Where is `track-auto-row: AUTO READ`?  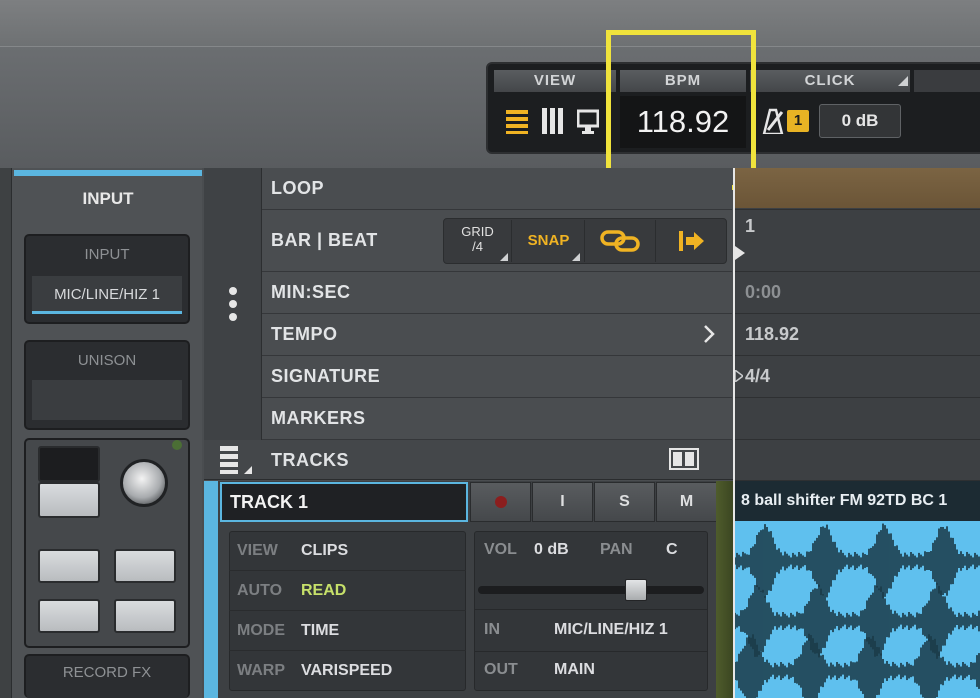
track-auto-row: AUTO READ is located at coordinates (347, 591).